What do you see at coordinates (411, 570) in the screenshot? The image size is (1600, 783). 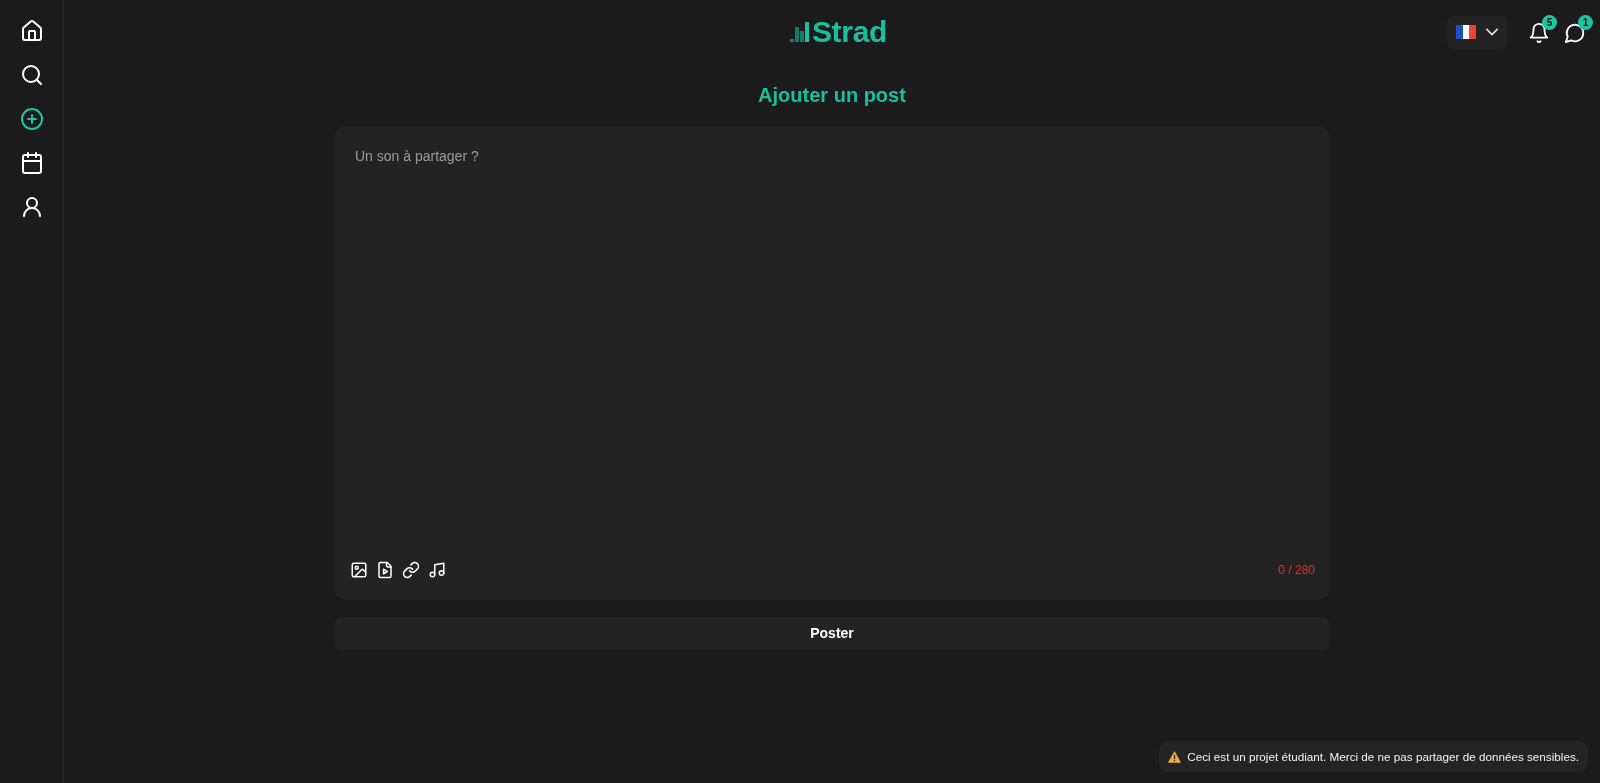 I see `add-link-button` at bounding box center [411, 570].